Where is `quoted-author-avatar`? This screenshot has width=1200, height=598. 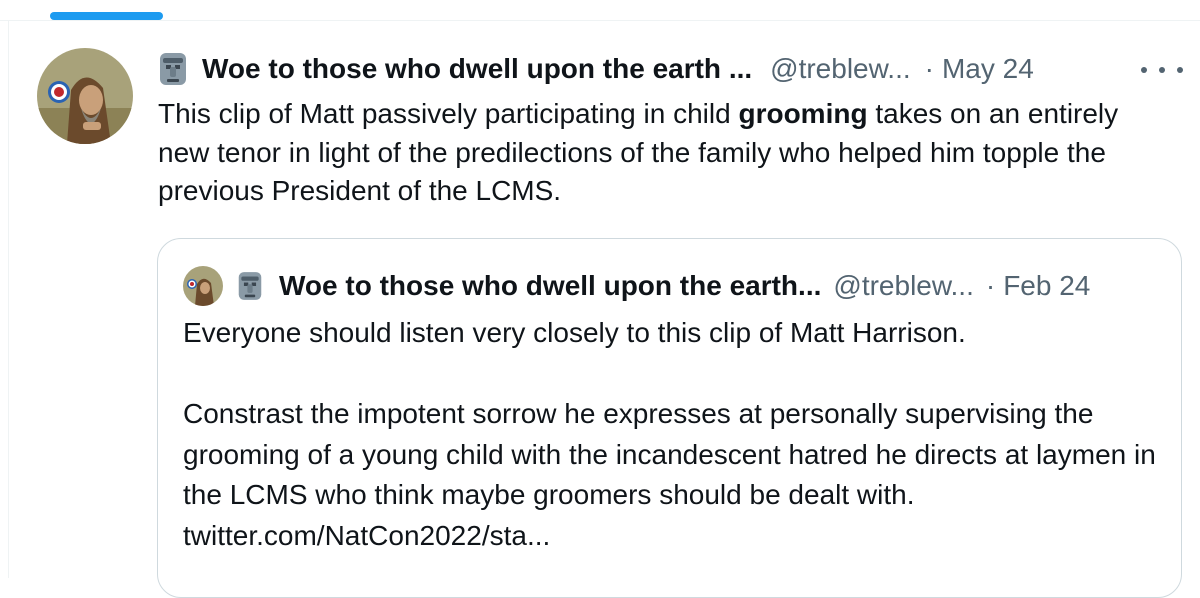
quoted-author-avatar is located at coordinates (203, 286).